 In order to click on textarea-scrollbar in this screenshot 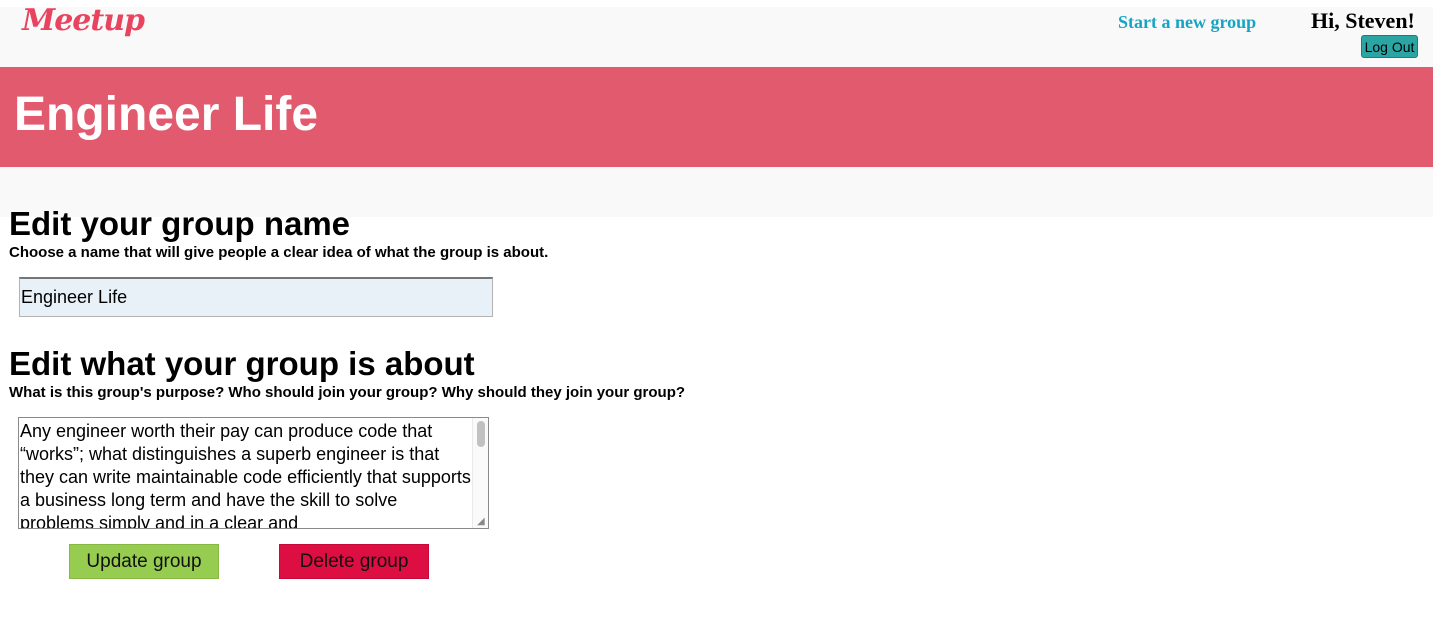, I will do `click(480, 473)`.